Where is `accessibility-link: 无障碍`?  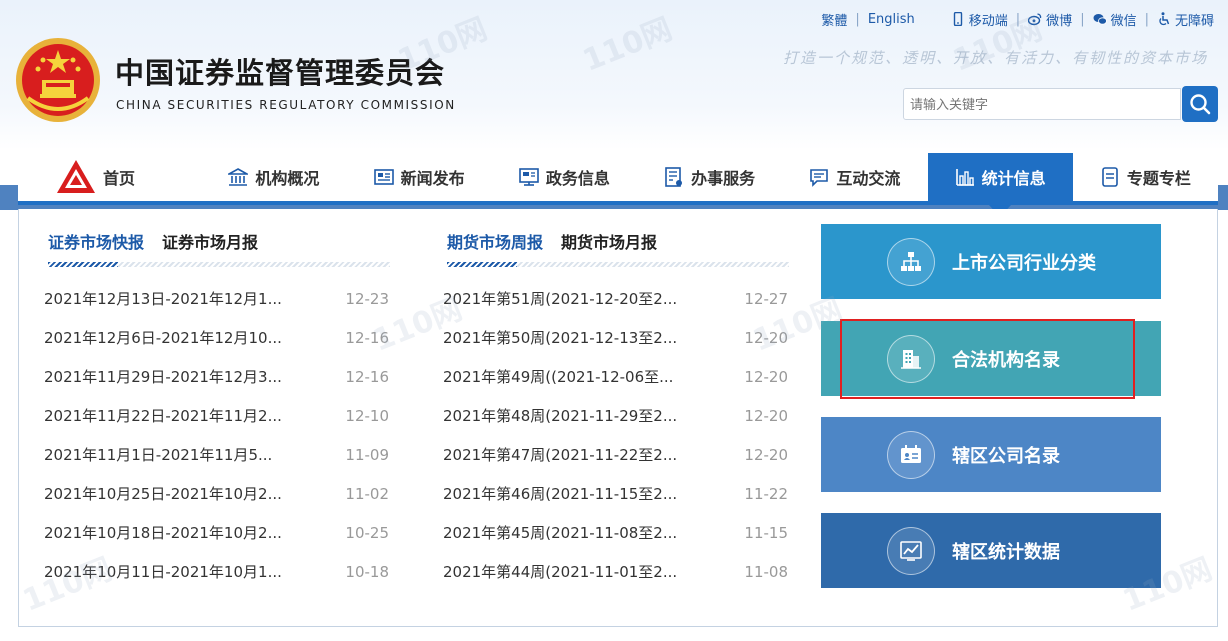 accessibility-link: 无障碍 is located at coordinates (1185, 19).